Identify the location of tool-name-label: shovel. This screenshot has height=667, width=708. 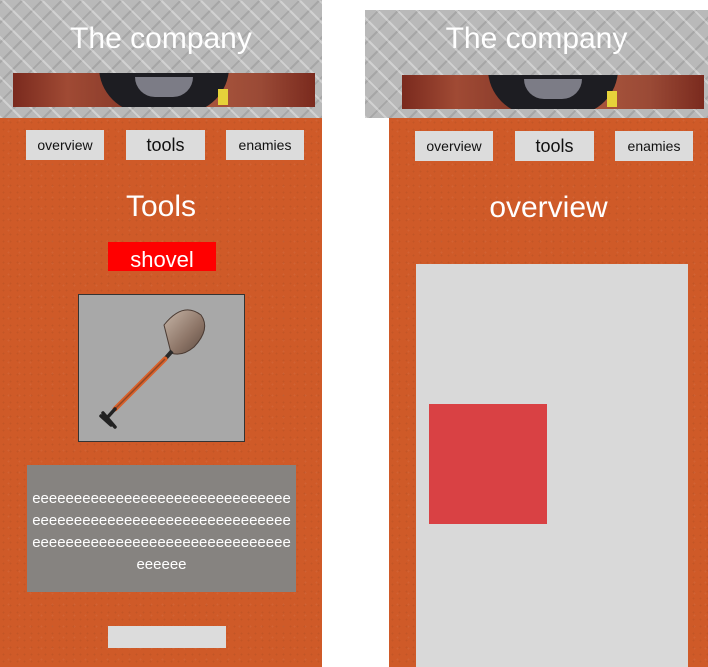
(162, 256).